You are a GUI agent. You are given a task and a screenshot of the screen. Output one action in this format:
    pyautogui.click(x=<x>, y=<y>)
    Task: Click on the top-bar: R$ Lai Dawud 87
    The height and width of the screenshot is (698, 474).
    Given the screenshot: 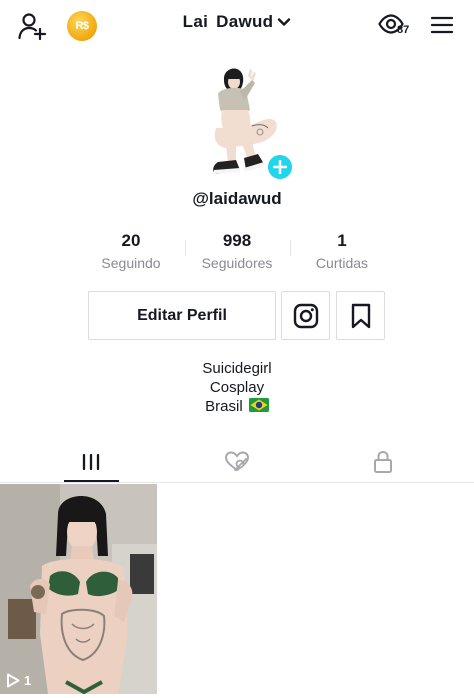 What is the action you would take?
    pyautogui.click(x=237, y=25)
    